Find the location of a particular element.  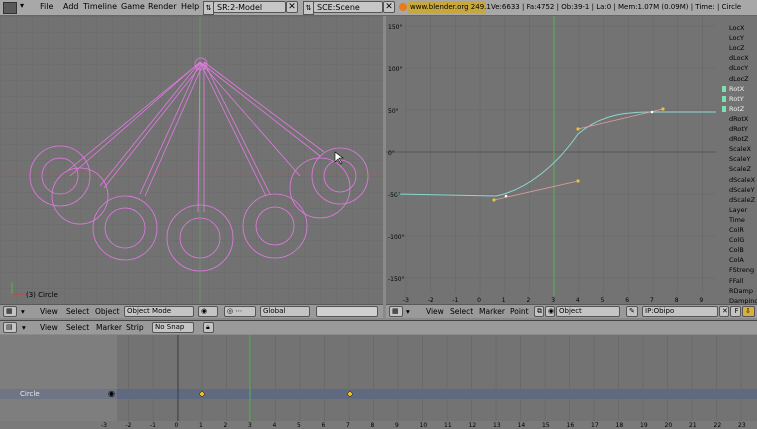

scene-name-field: SCE:Scene is located at coordinates (348, 7).